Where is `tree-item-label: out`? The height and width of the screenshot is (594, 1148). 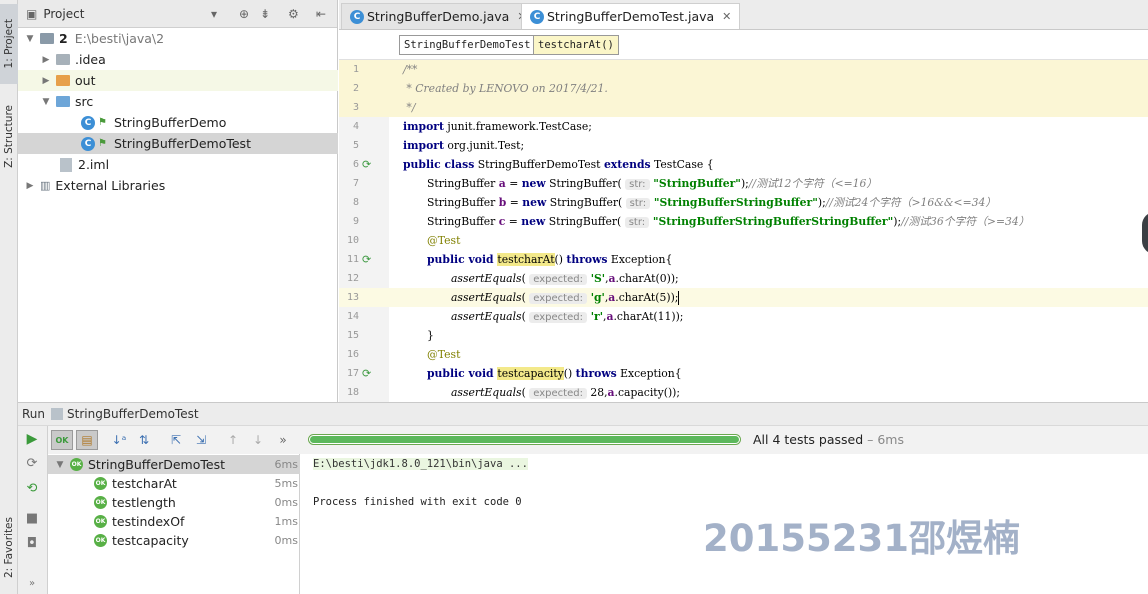 tree-item-label: out is located at coordinates (85, 80).